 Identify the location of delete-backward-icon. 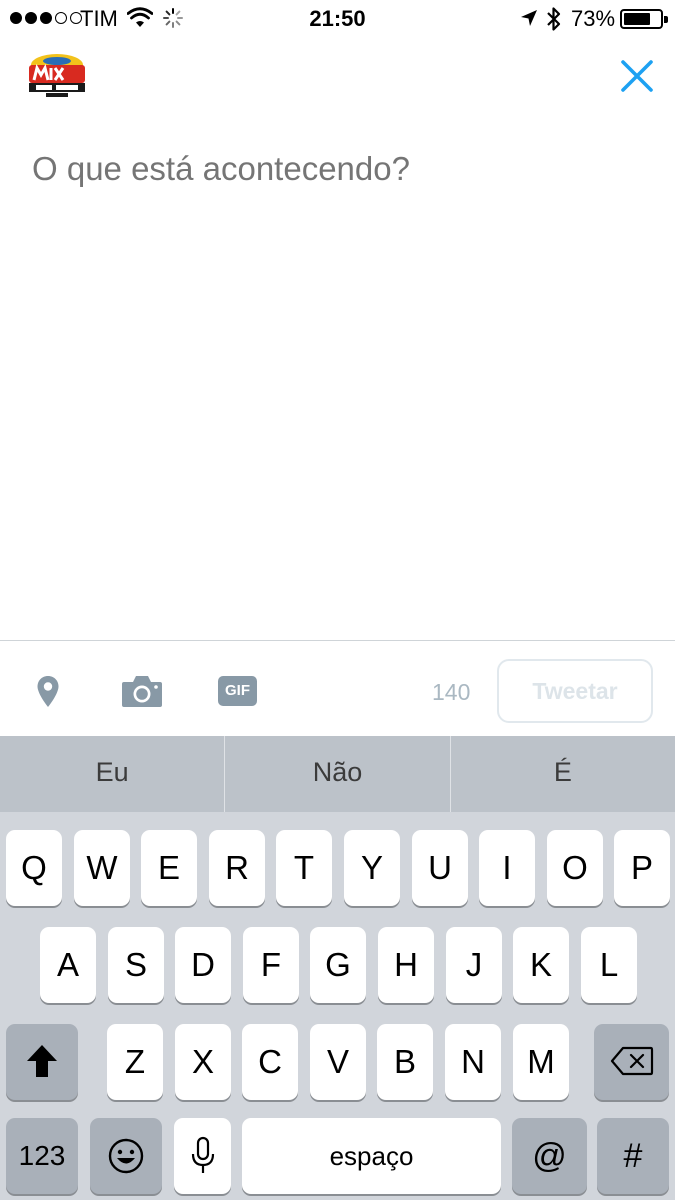
(631, 1061).